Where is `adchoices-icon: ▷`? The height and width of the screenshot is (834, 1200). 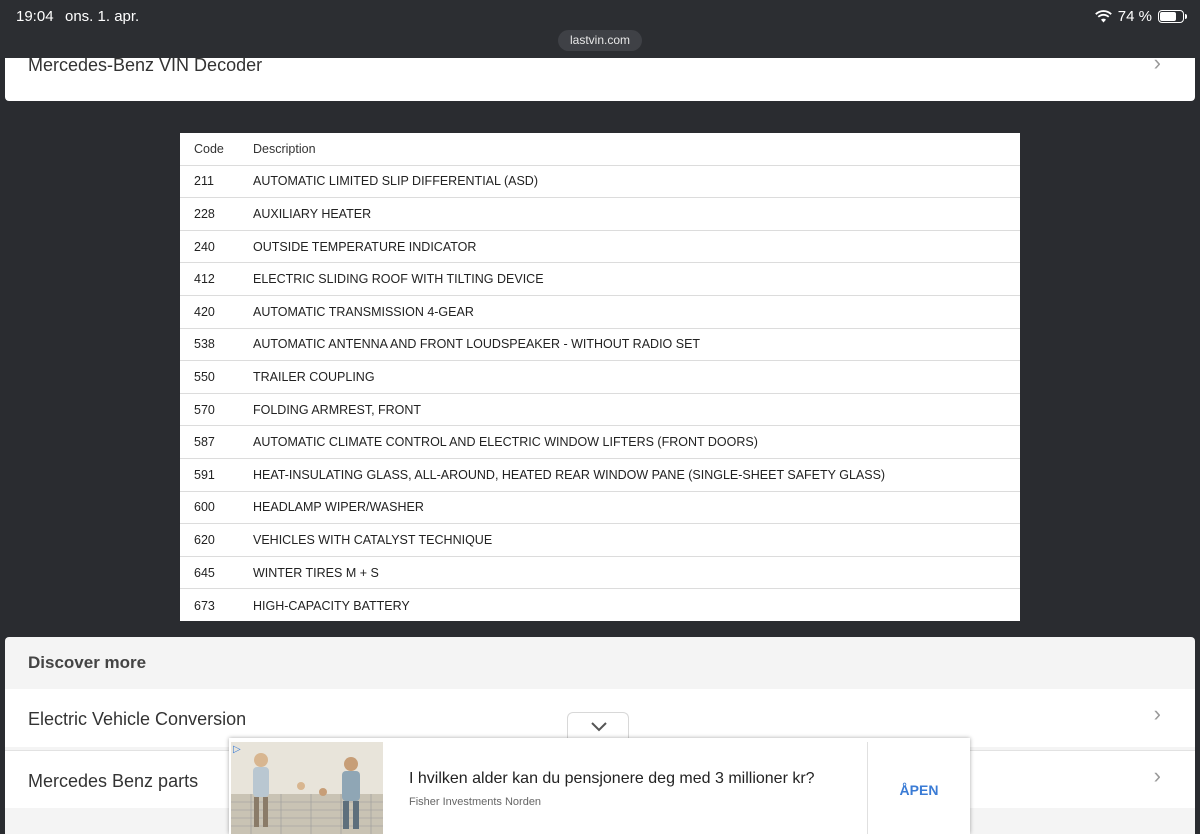
adchoices-icon: ▷ is located at coordinates (237, 749).